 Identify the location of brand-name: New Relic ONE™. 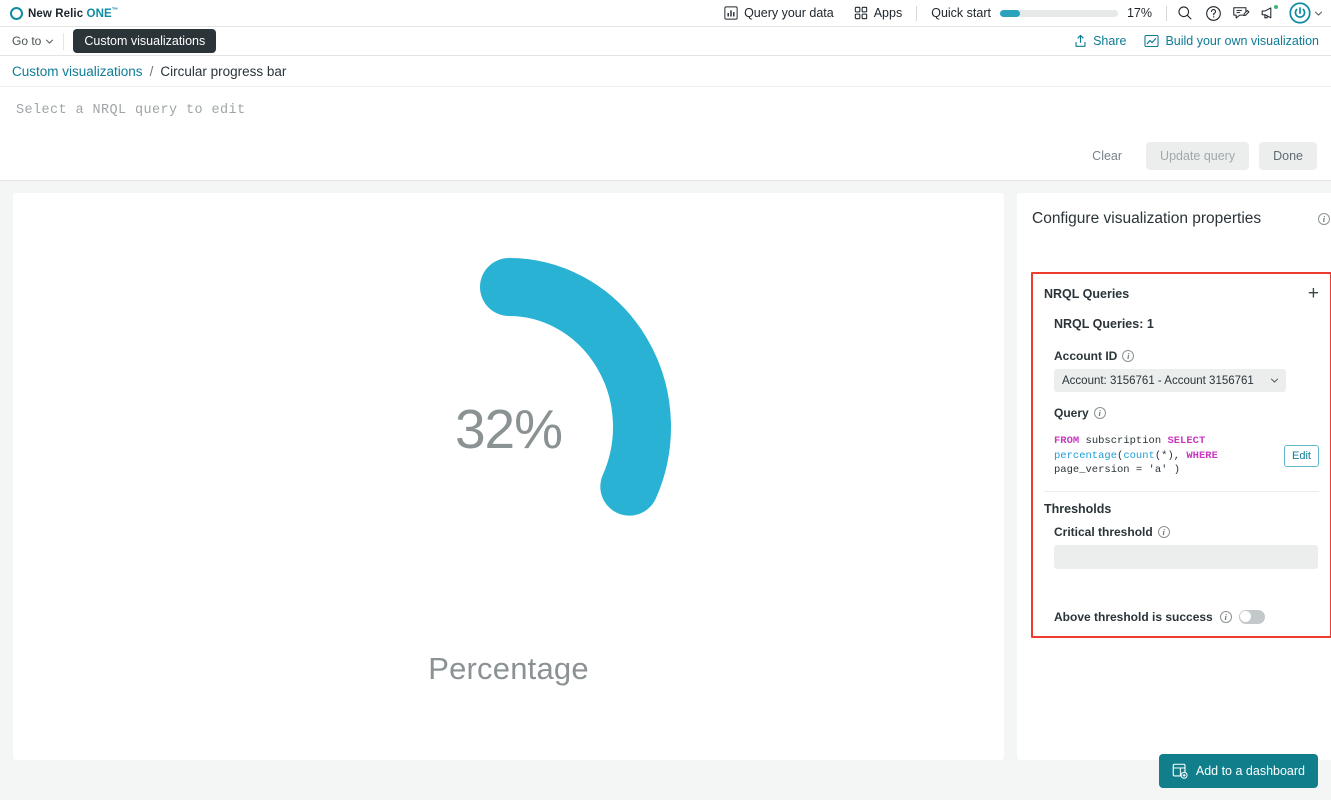
(73, 13).